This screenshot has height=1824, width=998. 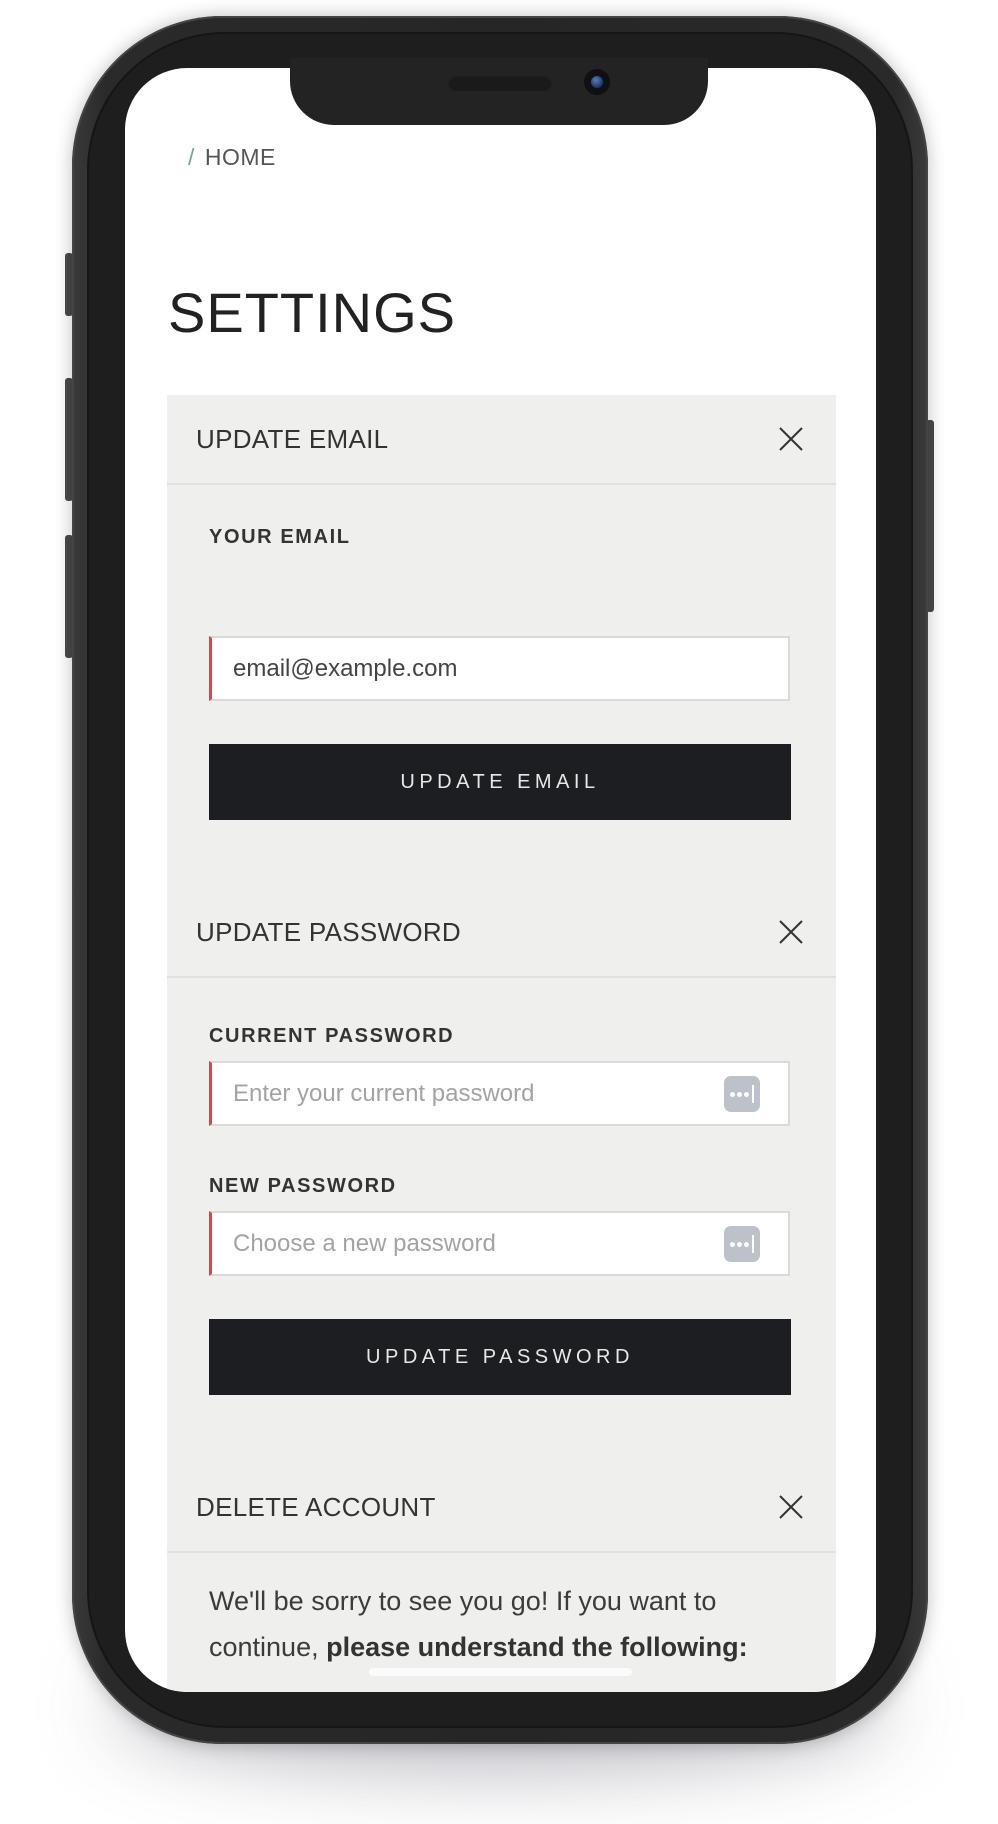 What do you see at coordinates (332, 1036) in the screenshot?
I see `current-password-label: CURRENT PASSWORD` at bounding box center [332, 1036].